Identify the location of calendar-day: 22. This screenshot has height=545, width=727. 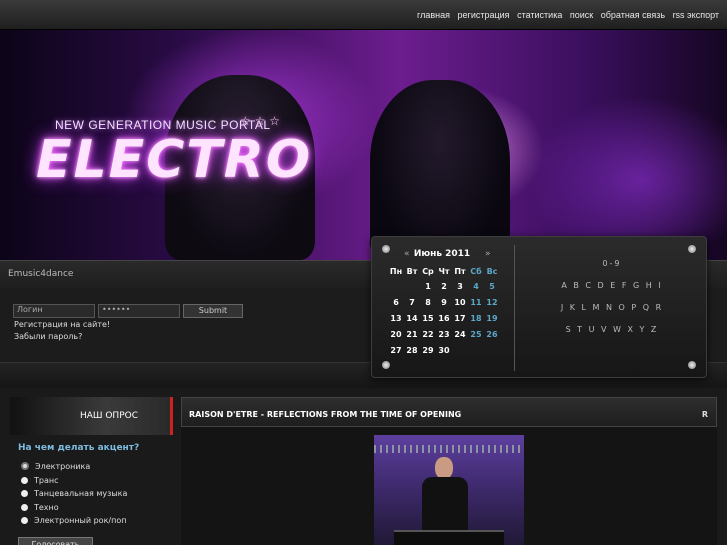
(428, 334).